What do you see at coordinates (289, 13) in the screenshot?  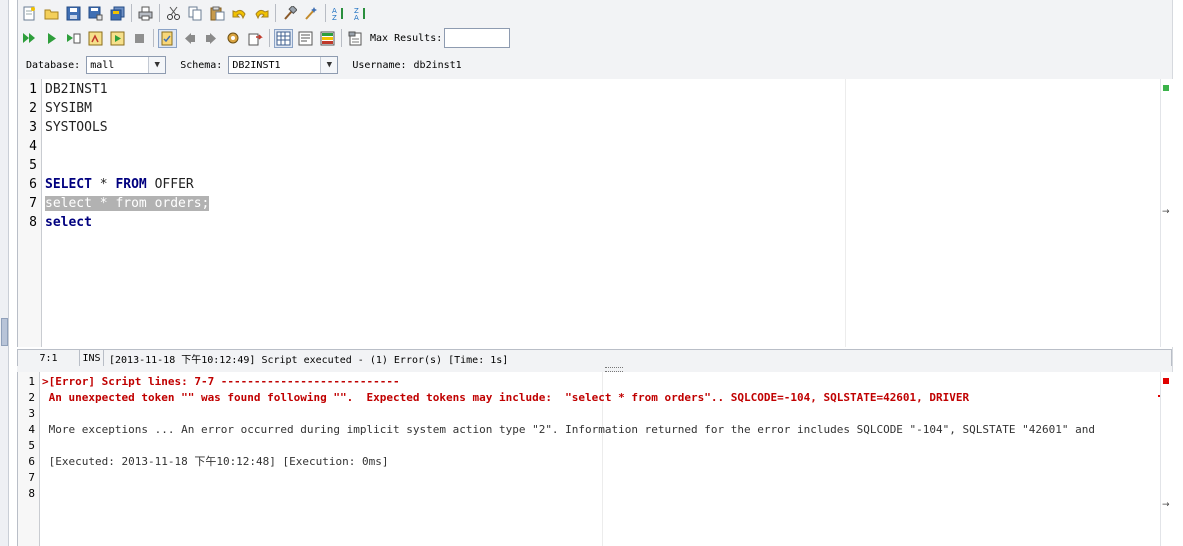 I see `hammer-icon` at bounding box center [289, 13].